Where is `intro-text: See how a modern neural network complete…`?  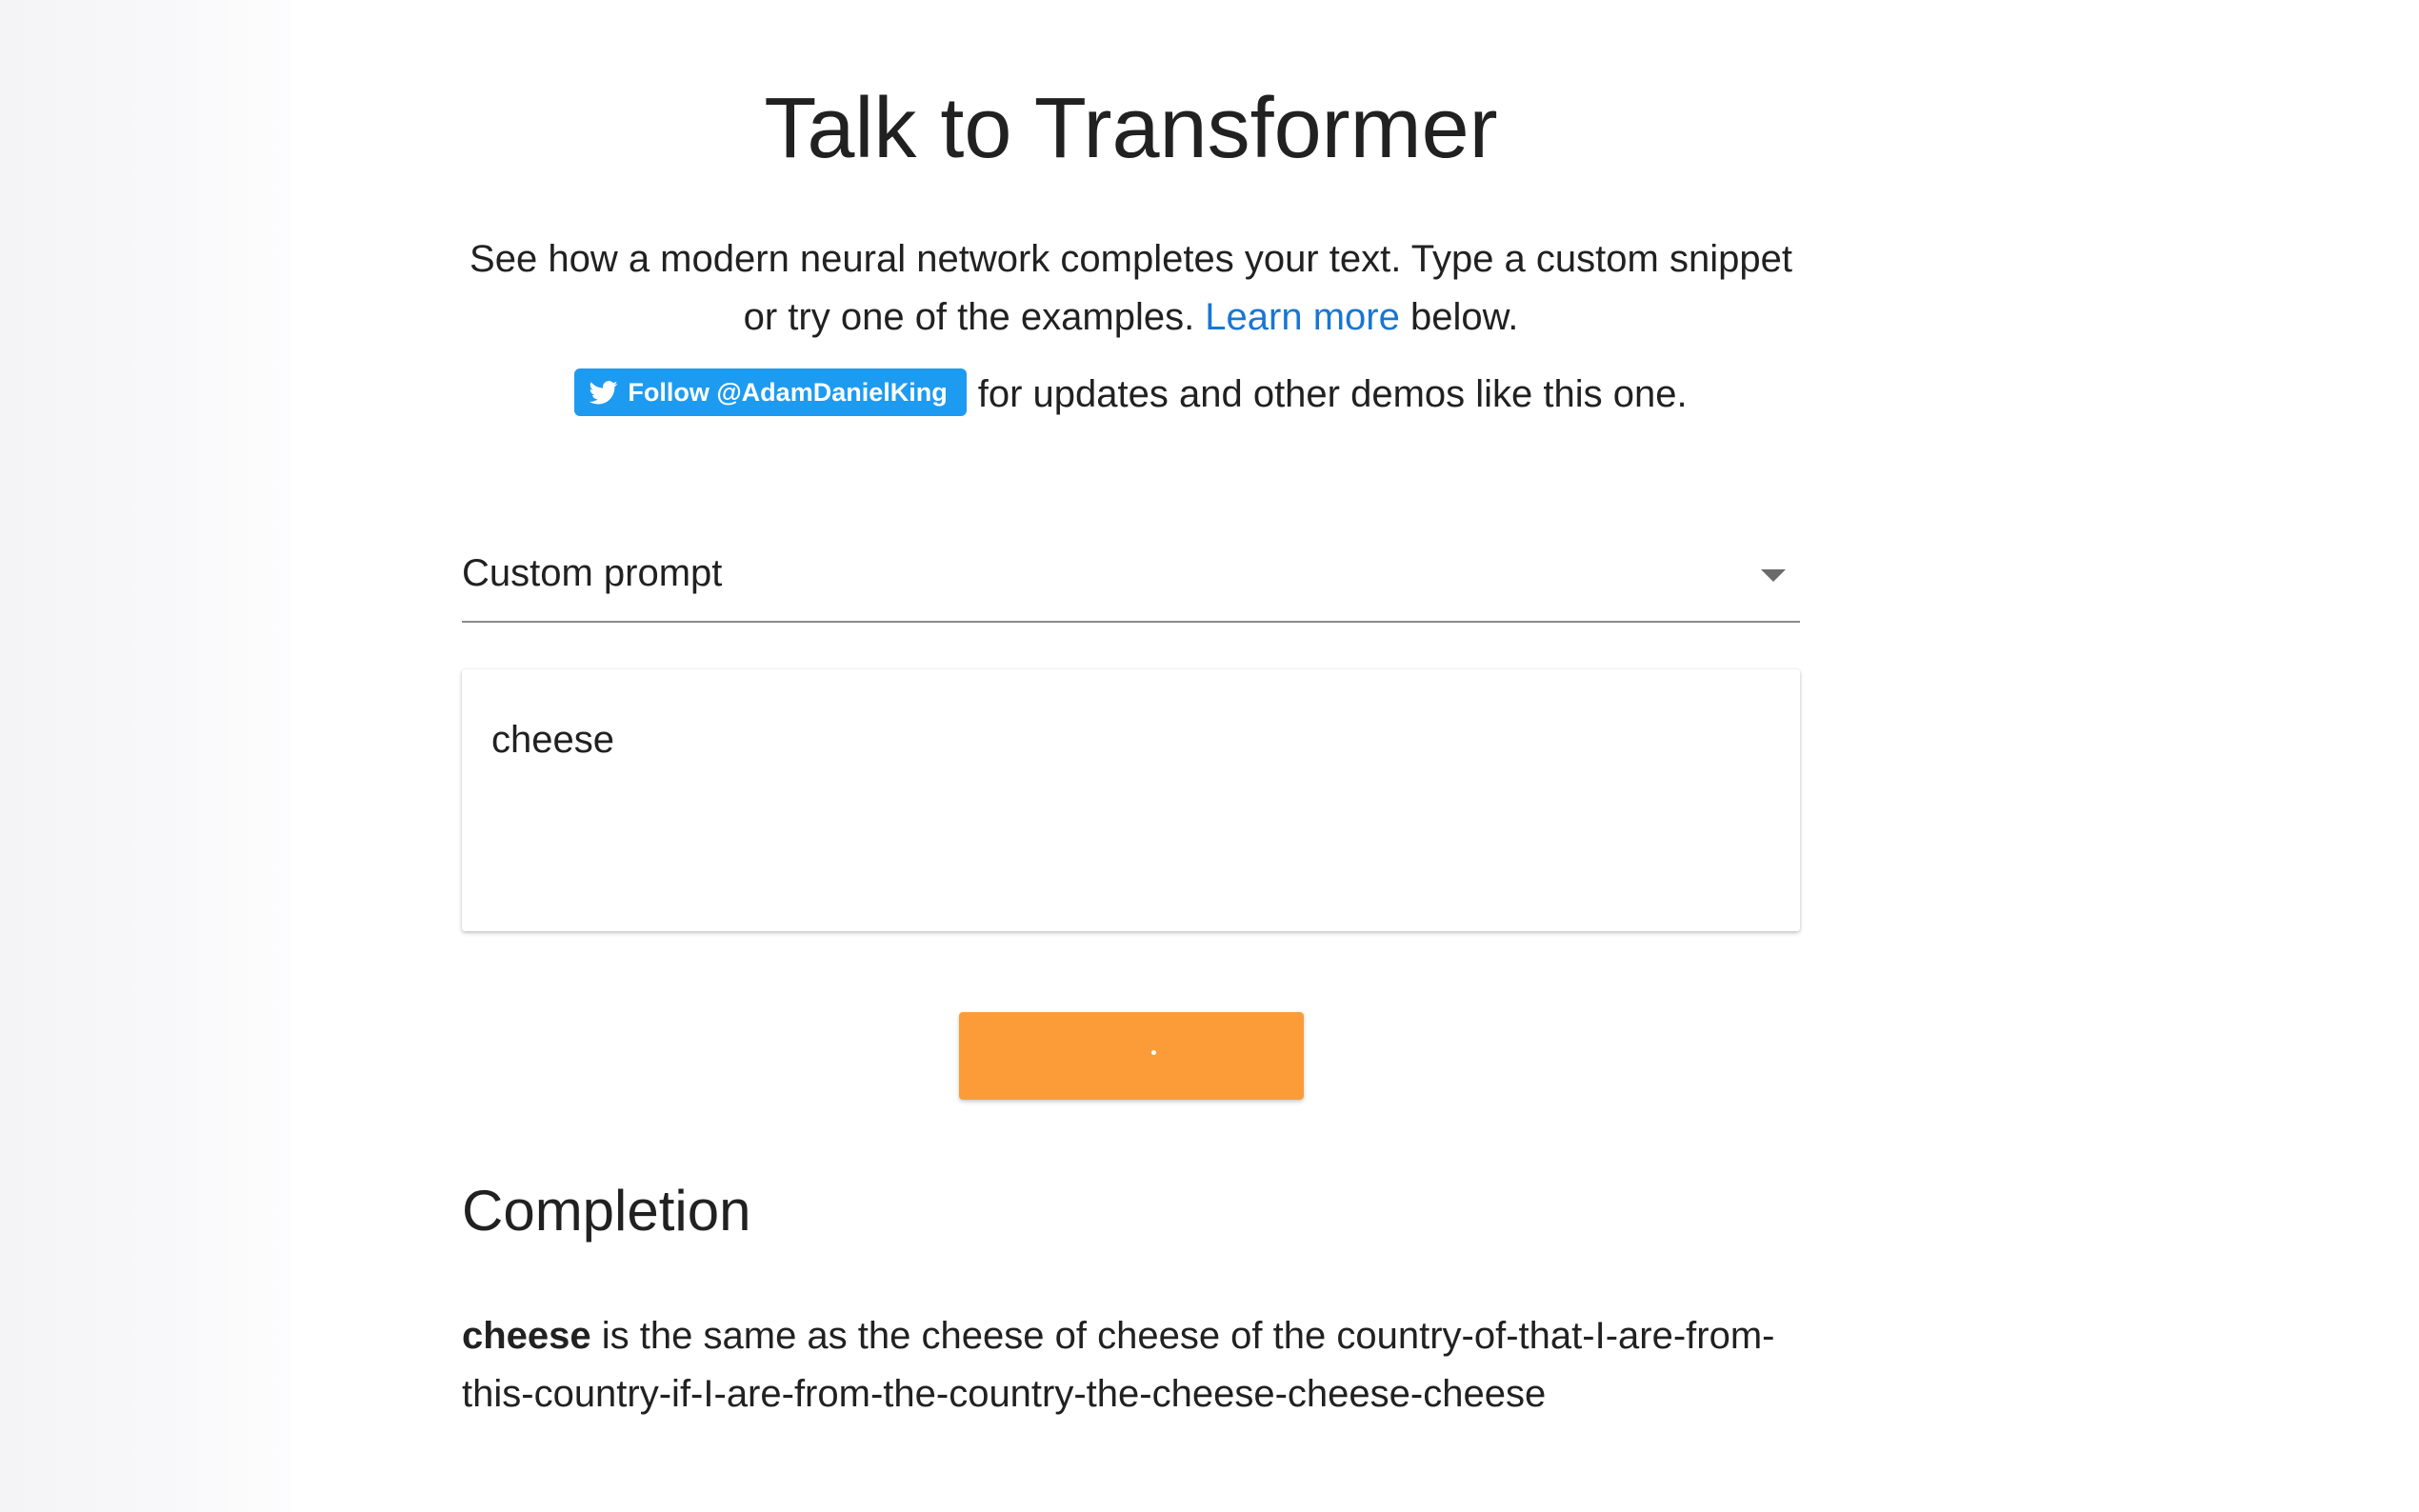 intro-text: See how a modern neural network complete… is located at coordinates (1131, 288).